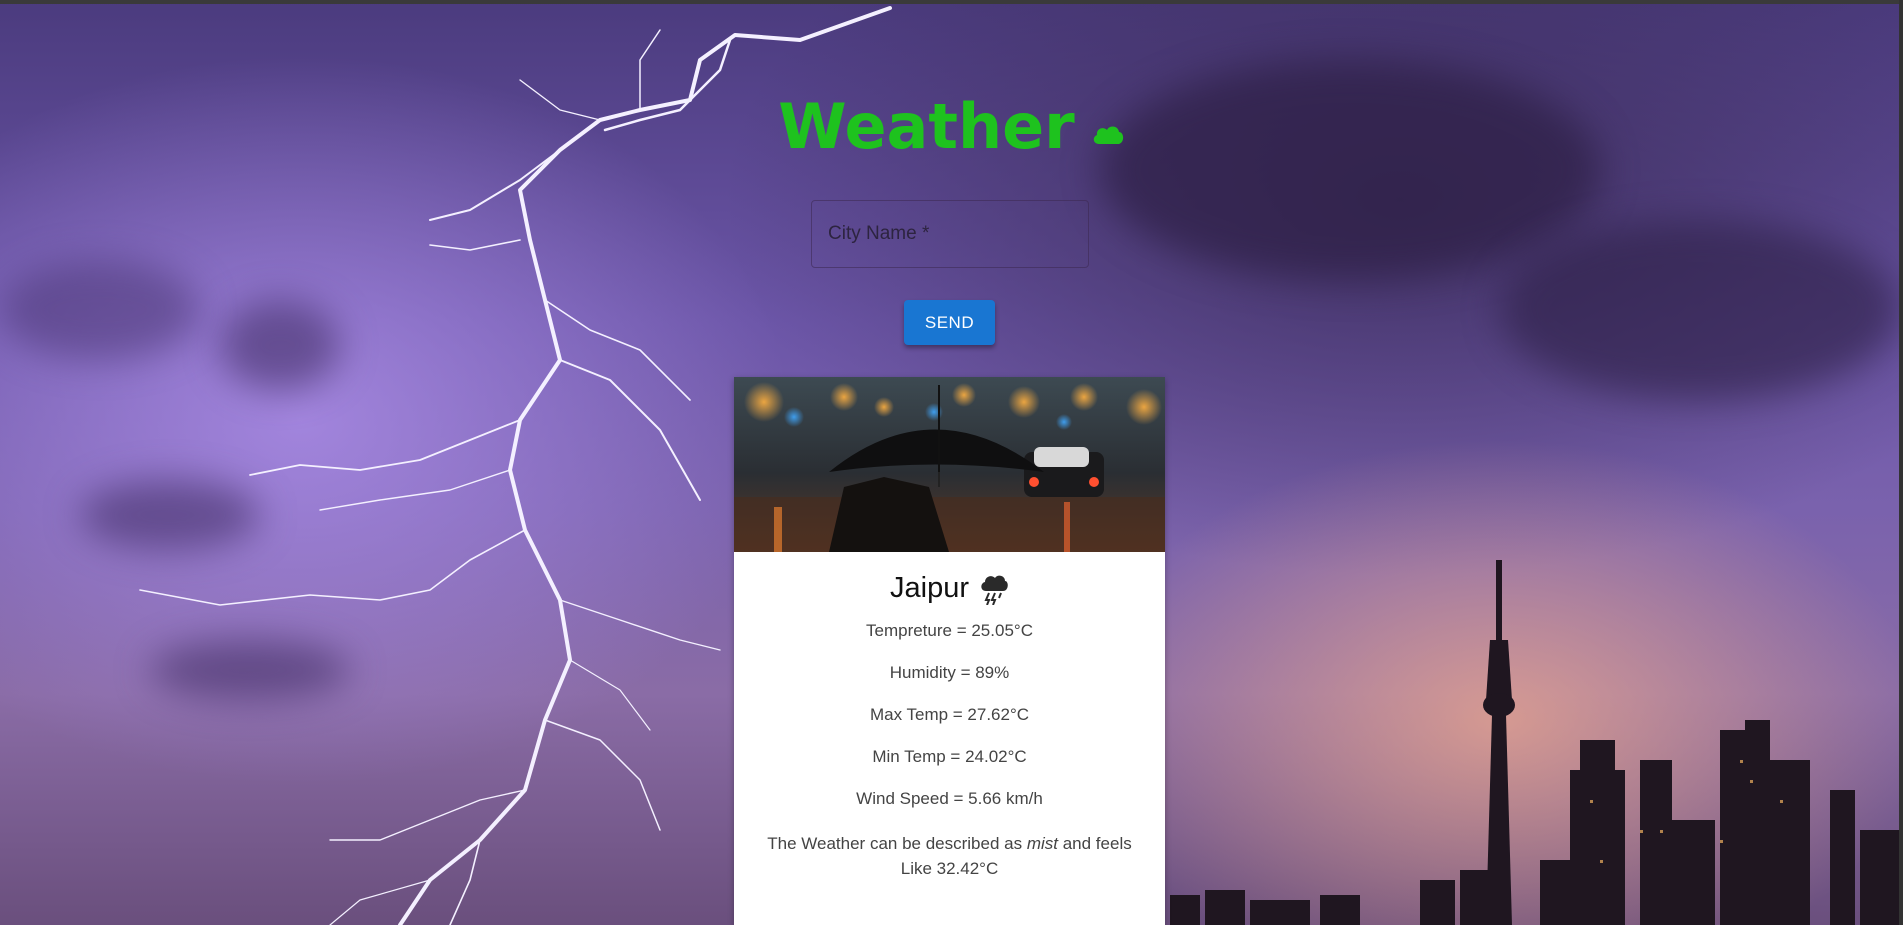  Describe the element at coordinates (949, 672) in the screenshot. I see `humidity-text: Humidity = 89%` at that location.